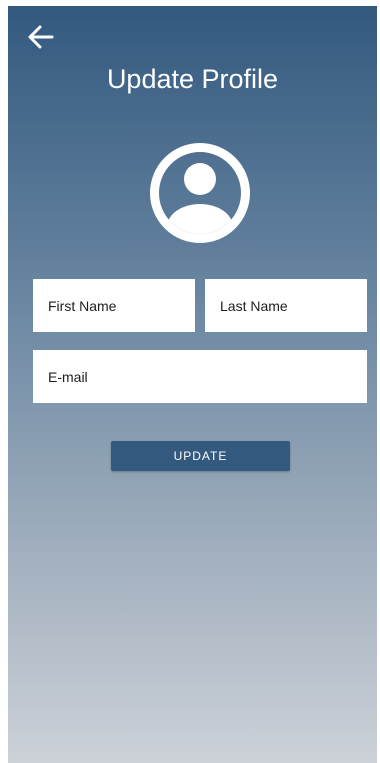 The height and width of the screenshot is (763, 380). I want to click on back-button, so click(41, 37).